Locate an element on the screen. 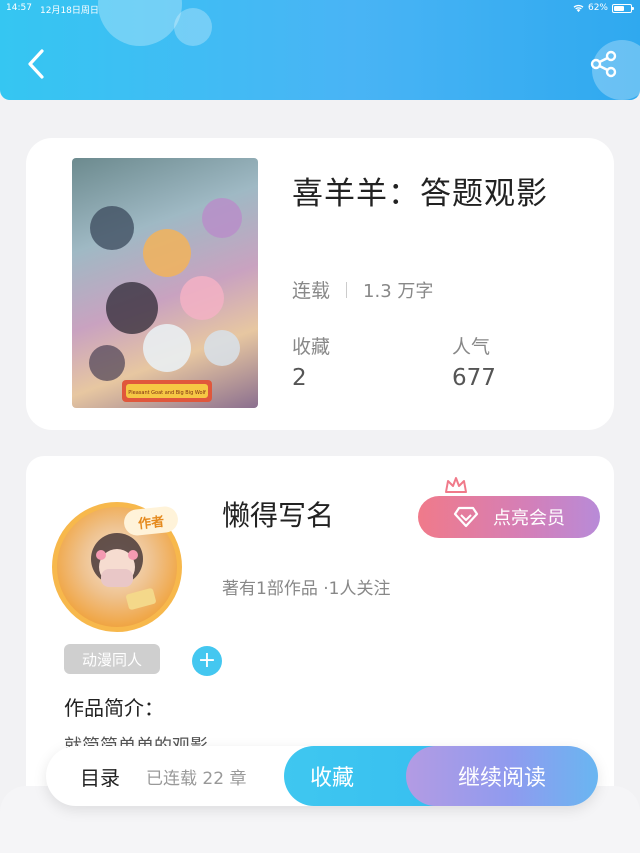 This screenshot has height=853, width=640. intro-label: 作品简介： is located at coordinates (114, 708).